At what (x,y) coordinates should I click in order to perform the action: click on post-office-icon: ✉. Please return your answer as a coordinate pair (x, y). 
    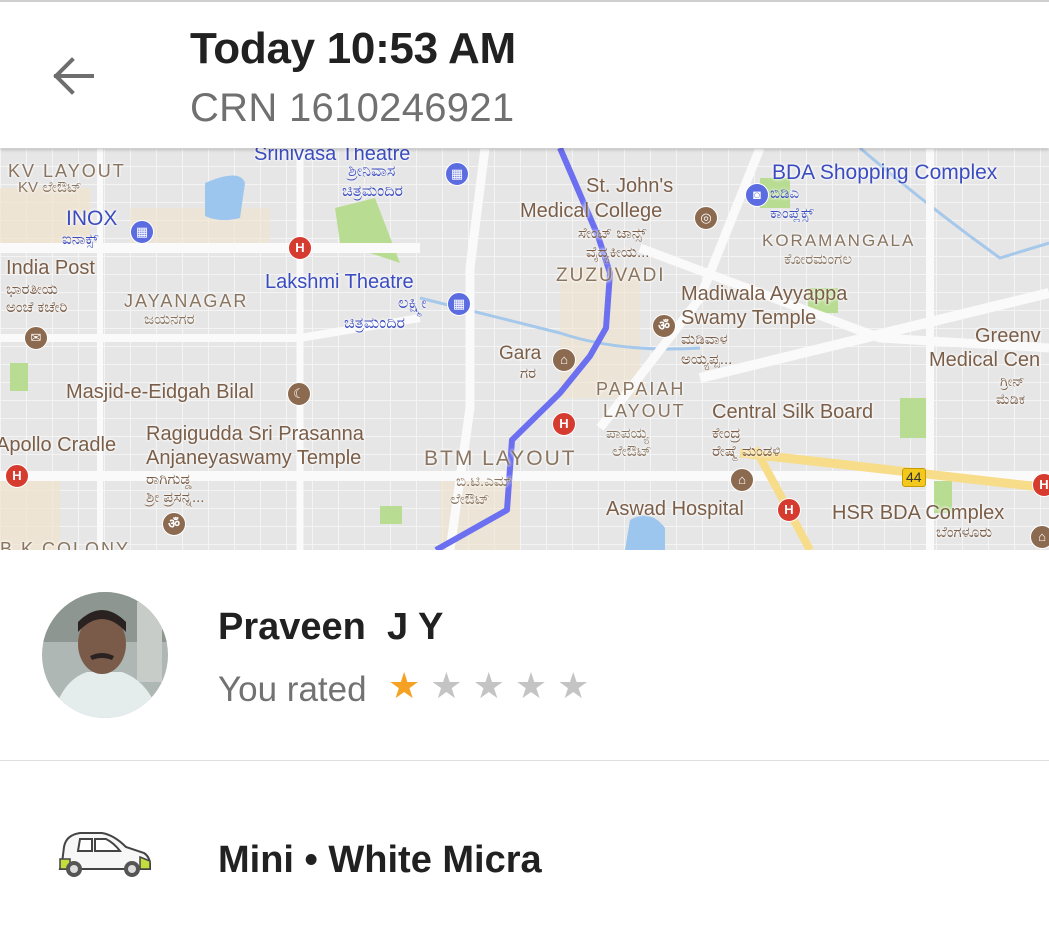
    Looking at the image, I should click on (36, 338).